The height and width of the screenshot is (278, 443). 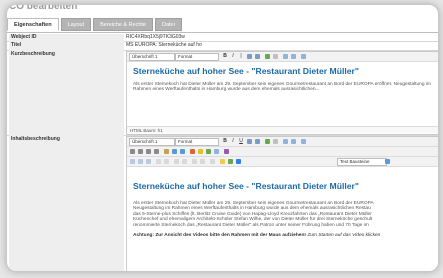 What do you see at coordinates (267, 56) in the screenshot?
I see `link-icon` at bounding box center [267, 56].